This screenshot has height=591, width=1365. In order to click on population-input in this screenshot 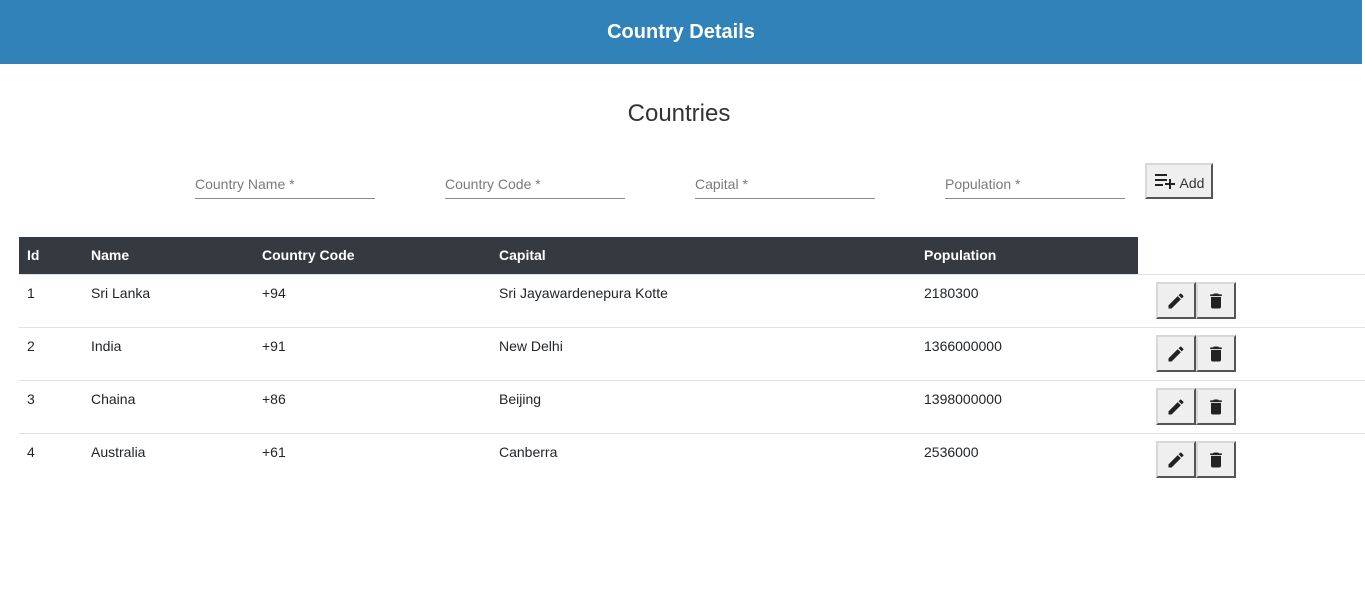, I will do `click(1035, 181)`.